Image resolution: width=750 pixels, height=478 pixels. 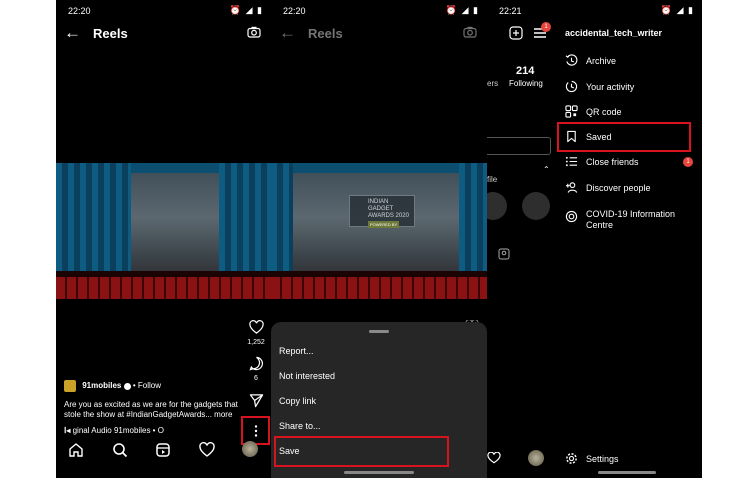 I want to click on close-friends-label: Close friends, so click(x=612, y=162).